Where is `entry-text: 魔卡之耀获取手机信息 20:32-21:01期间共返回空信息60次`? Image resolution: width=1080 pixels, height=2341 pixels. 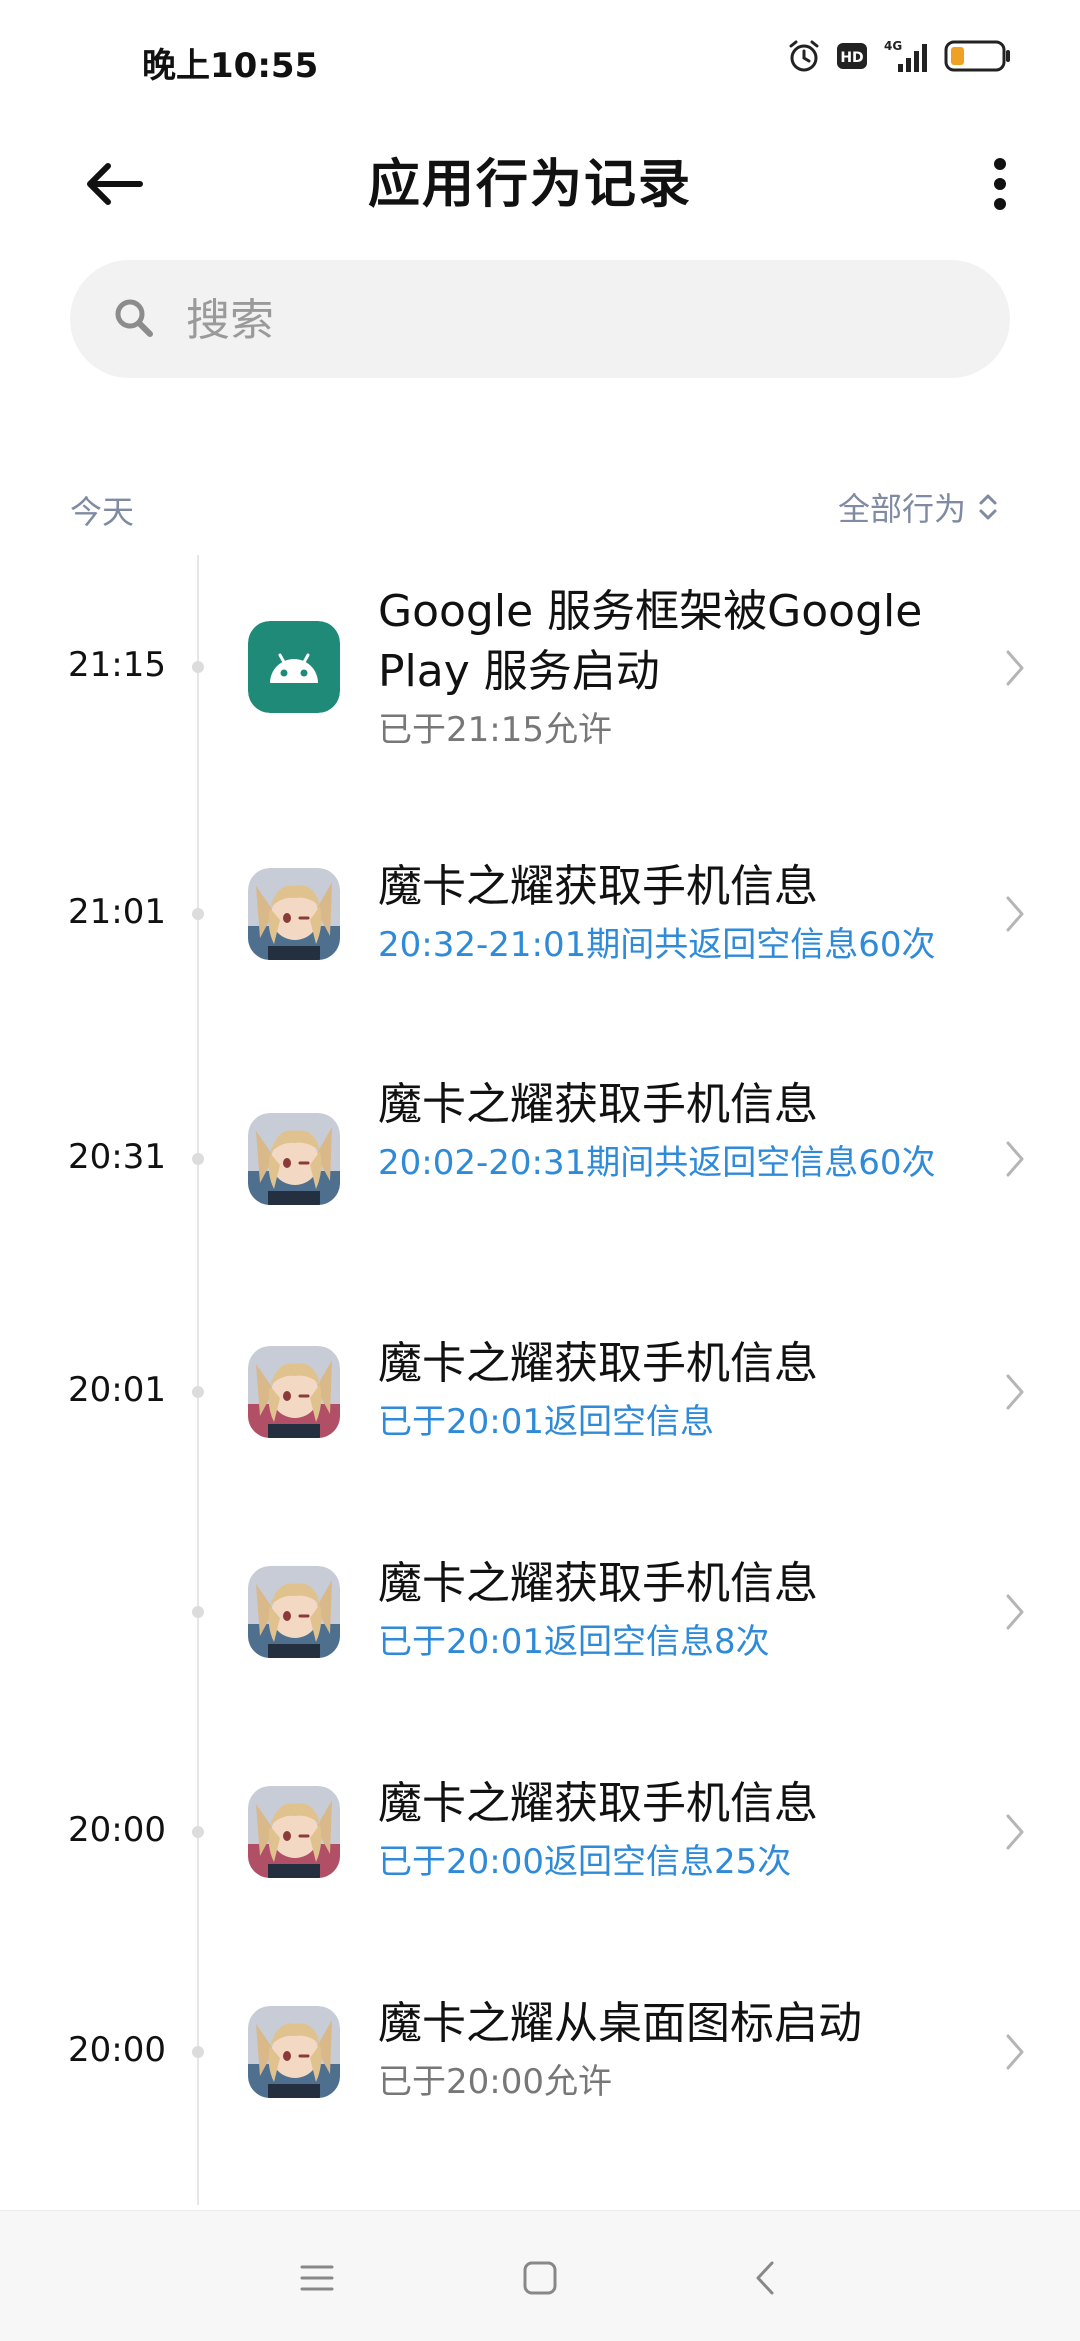
entry-text: 魔卡之耀获取手机信息 20:32-21:01期间共返回空信息60次 is located at coordinates (683, 914).